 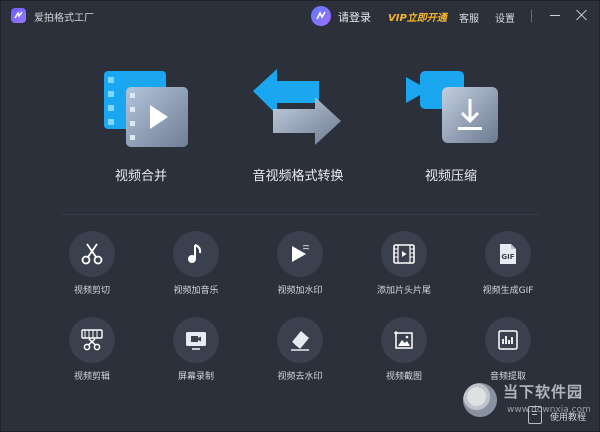 What do you see at coordinates (568, 418) in the screenshot?
I see `help-label: 使用教程` at bounding box center [568, 418].